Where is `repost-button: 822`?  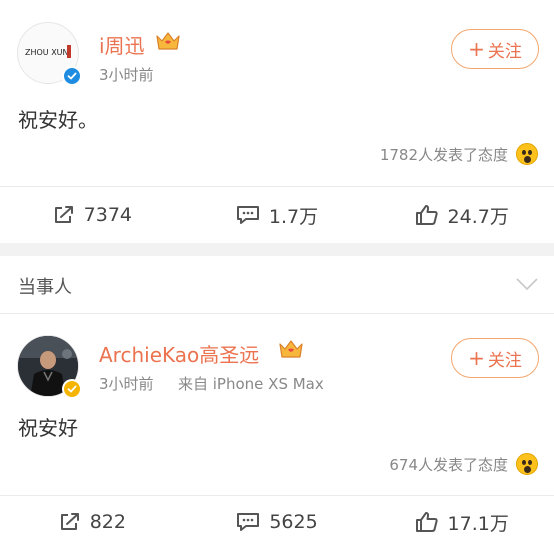
repost-button: 822 is located at coordinates (92, 521).